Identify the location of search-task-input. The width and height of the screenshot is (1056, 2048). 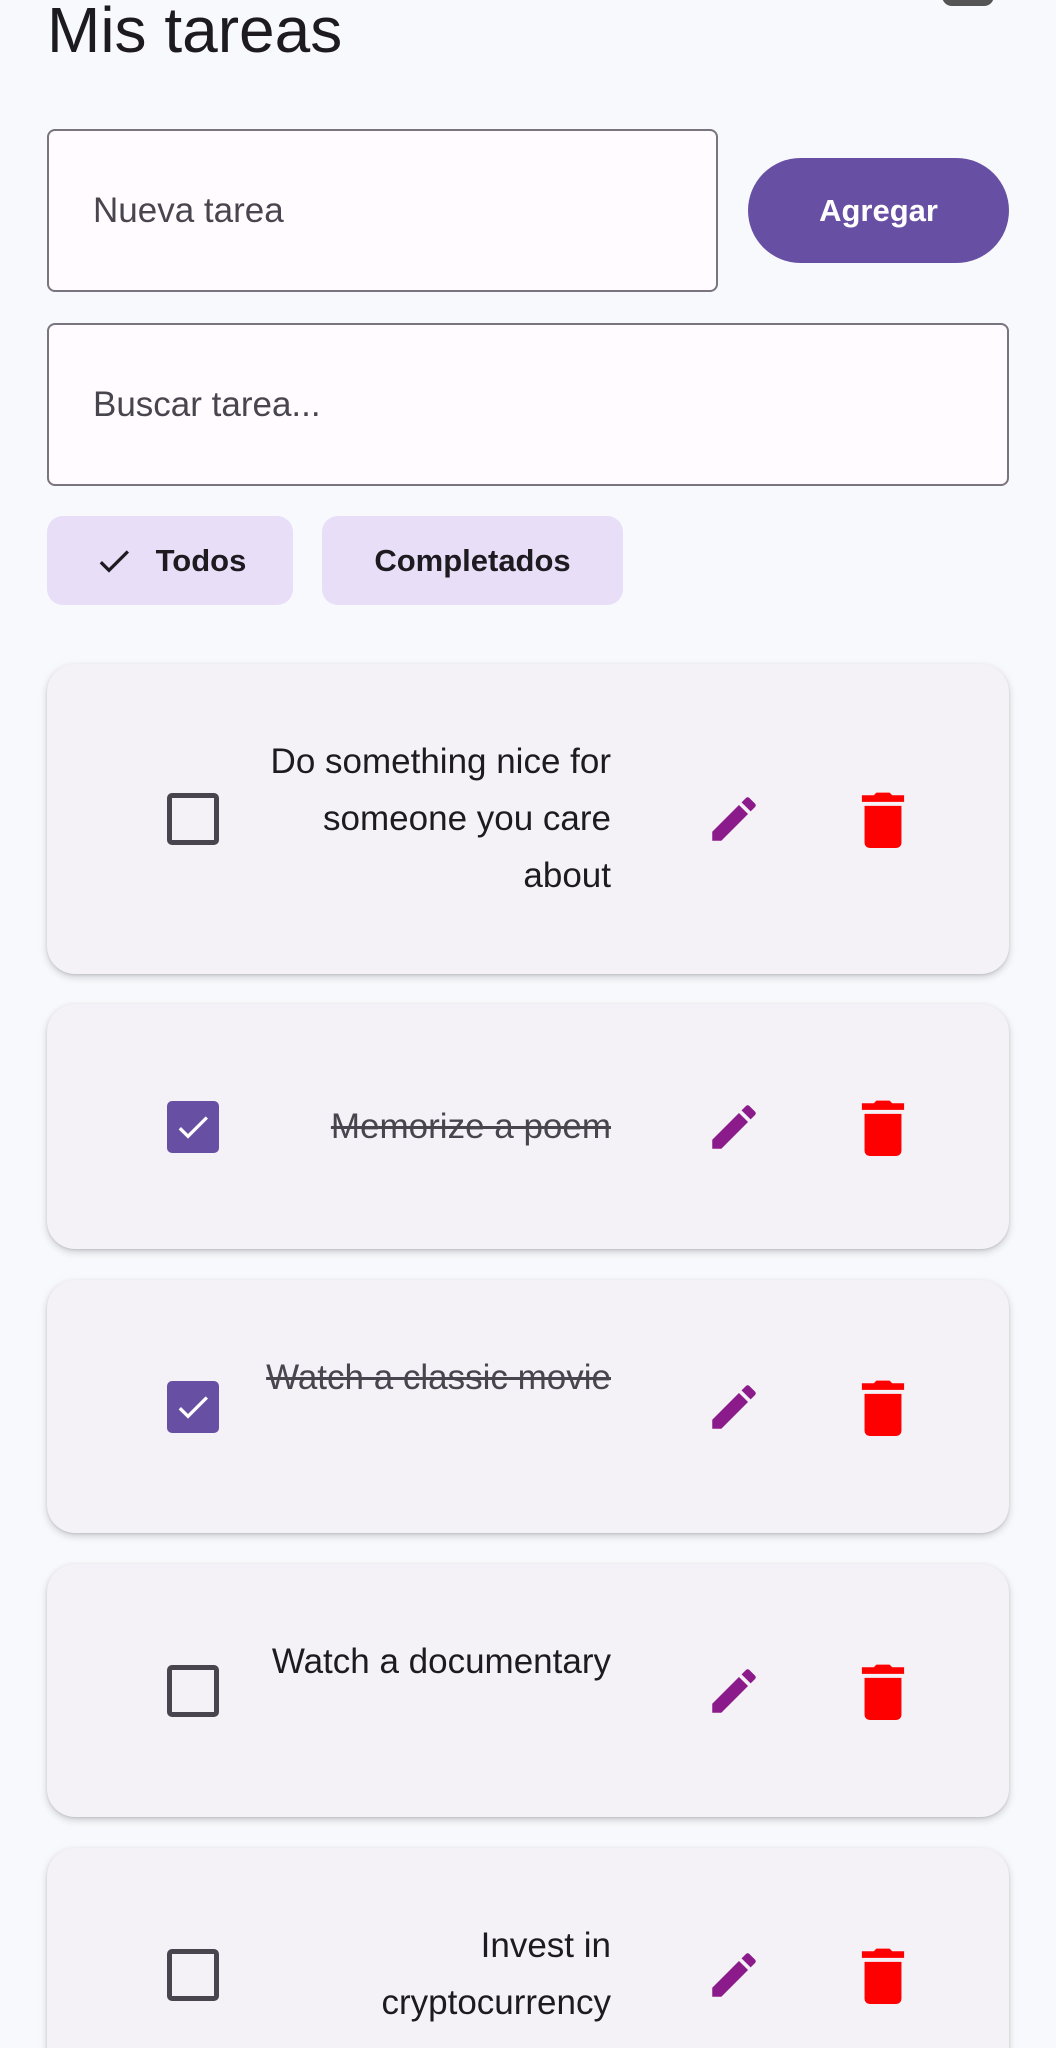
(550, 404).